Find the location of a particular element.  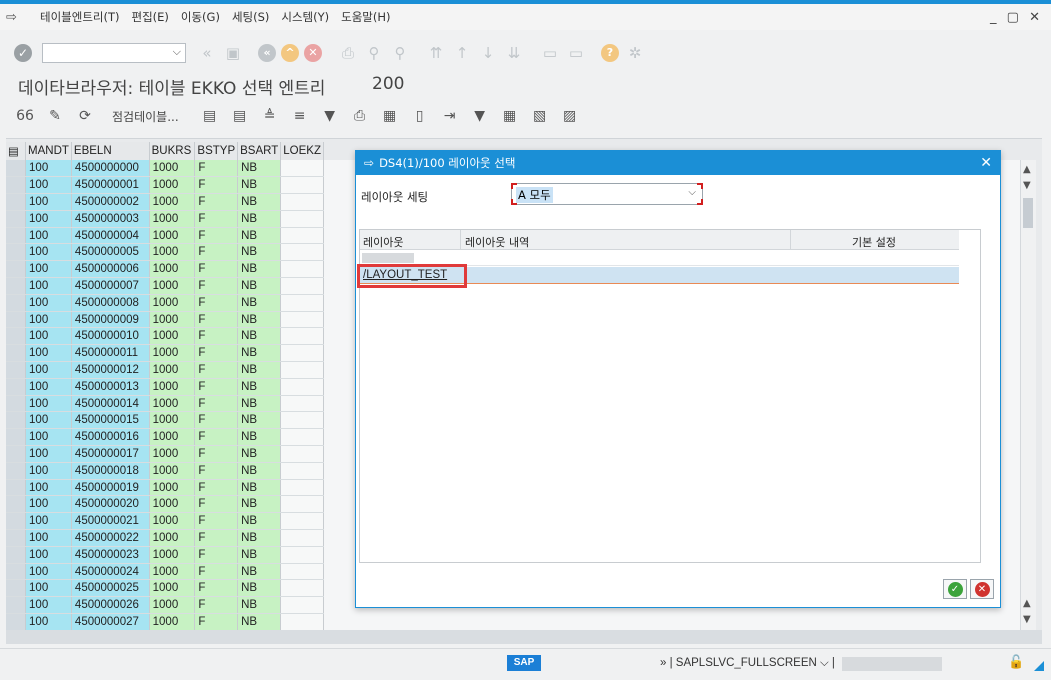

table-cell: 4500000018 is located at coordinates (110, 471).